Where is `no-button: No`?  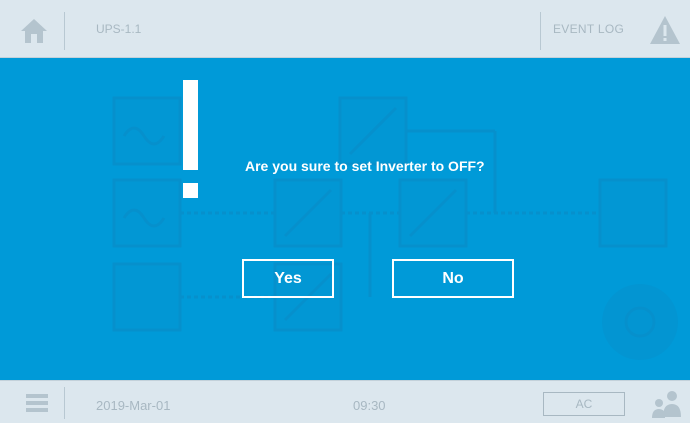 no-button: No is located at coordinates (453, 278).